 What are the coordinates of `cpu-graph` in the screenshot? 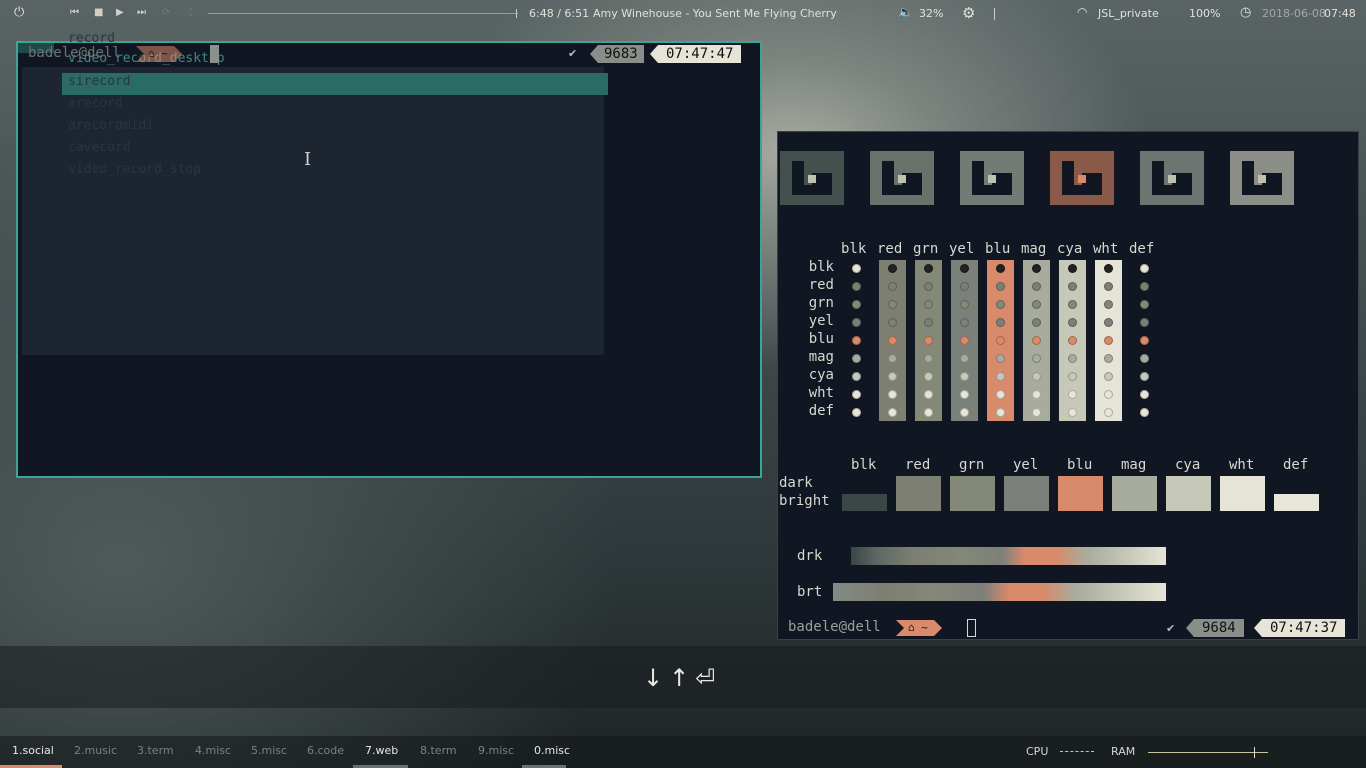 It's located at (1077, 751).